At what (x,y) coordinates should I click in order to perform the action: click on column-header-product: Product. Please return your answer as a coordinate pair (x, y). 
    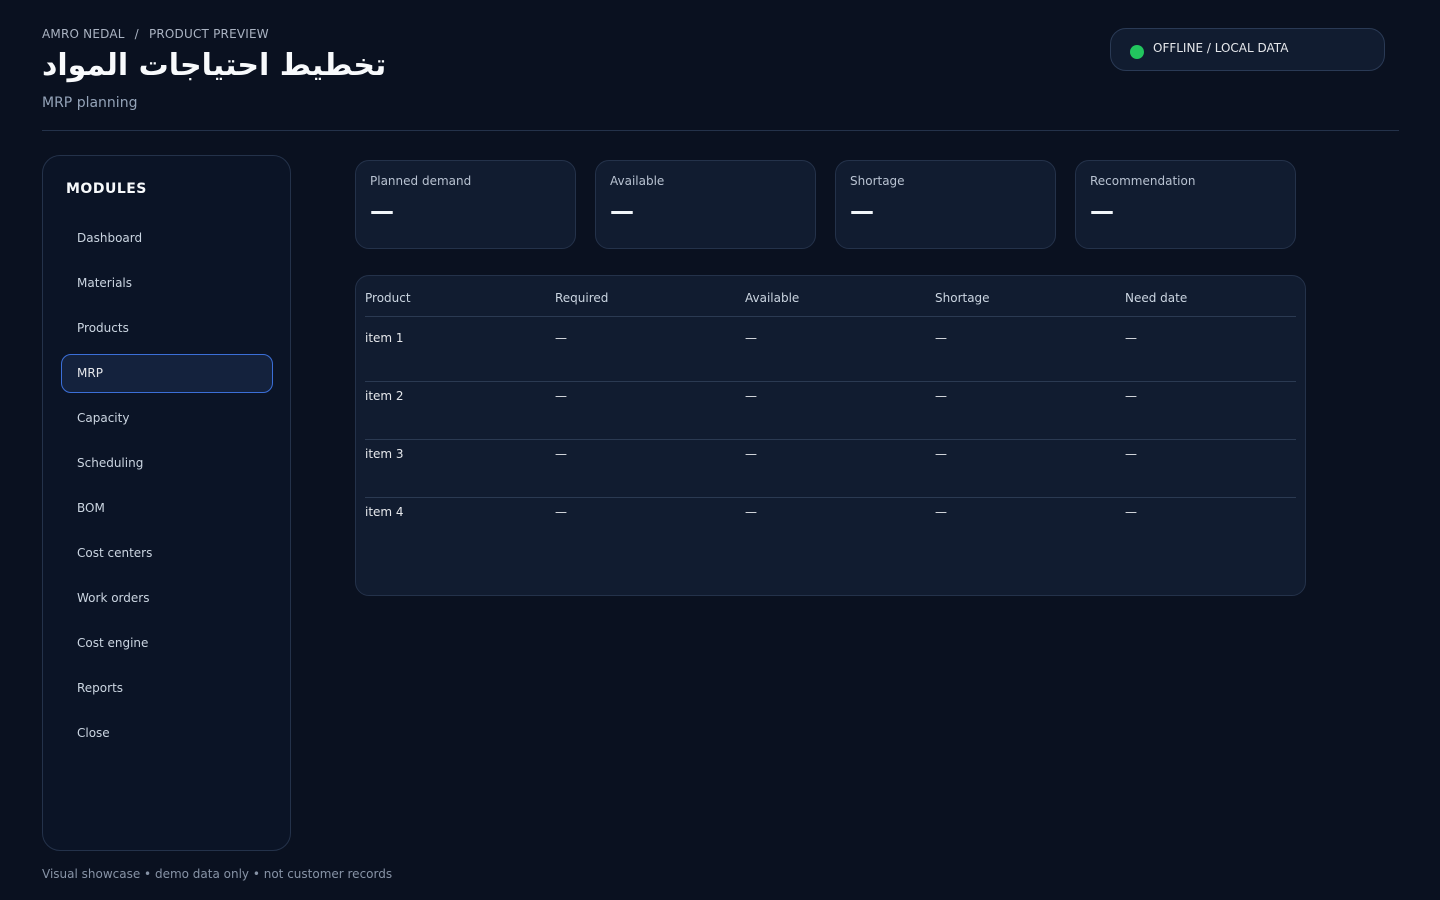
    Looking at the image, I should click on (388, 298).